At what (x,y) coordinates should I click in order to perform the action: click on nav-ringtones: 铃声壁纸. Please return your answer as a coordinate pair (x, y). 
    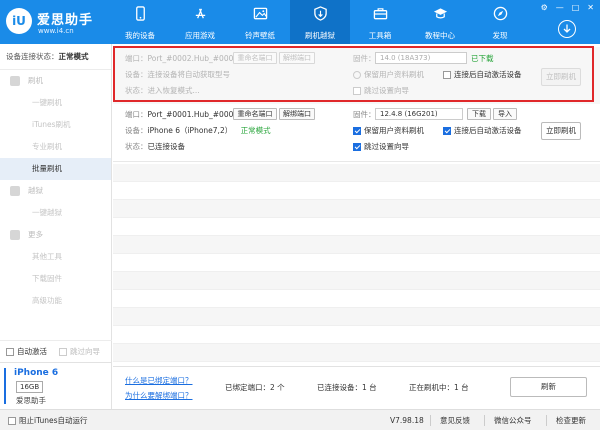
    Looking at the image, I should click on (260, 22).